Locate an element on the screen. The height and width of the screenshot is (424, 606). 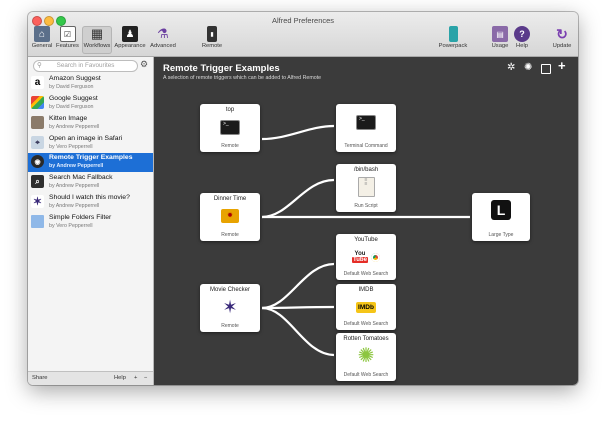
share-button: Share is located at coordinates (39, 378).